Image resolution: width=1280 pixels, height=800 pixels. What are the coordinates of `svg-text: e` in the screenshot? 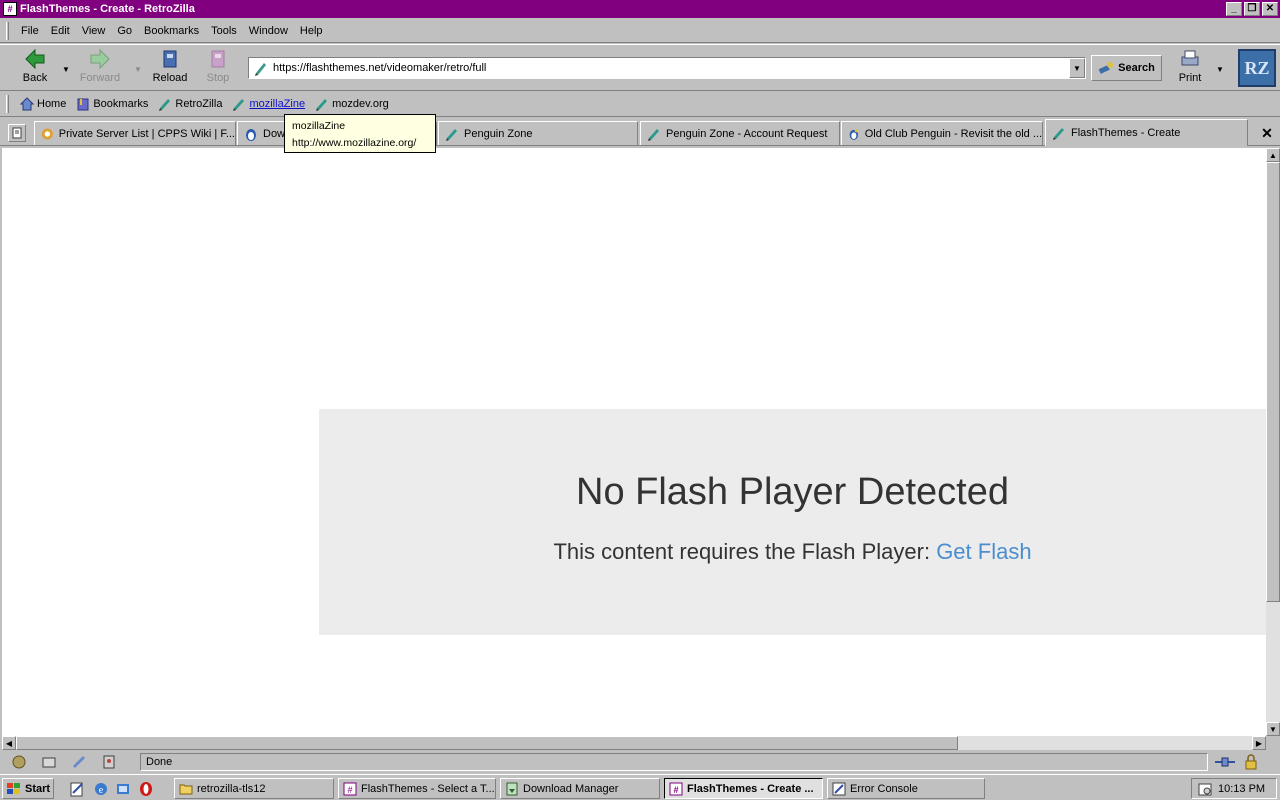 It's located at (101, 790).